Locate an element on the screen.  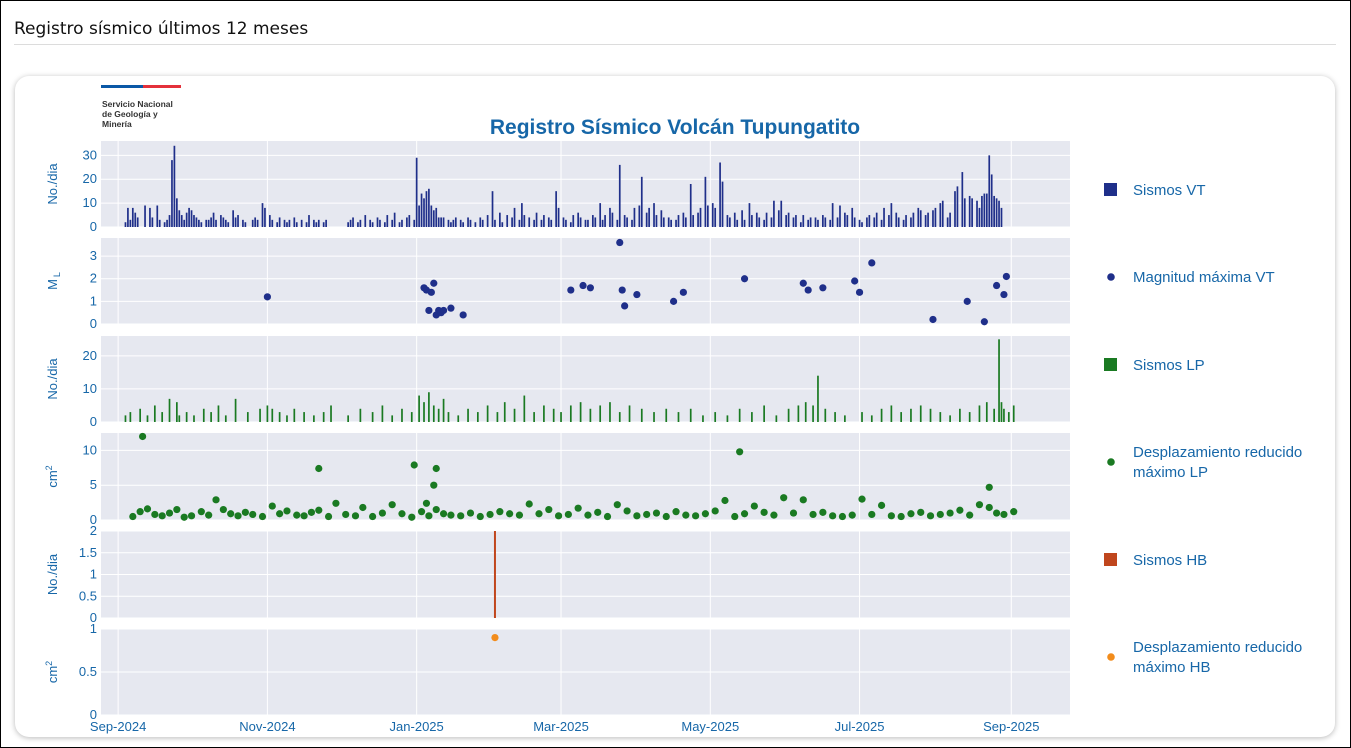
page-header: Registro sísmico últimos 12 meses is located at coordinates (675, 32).